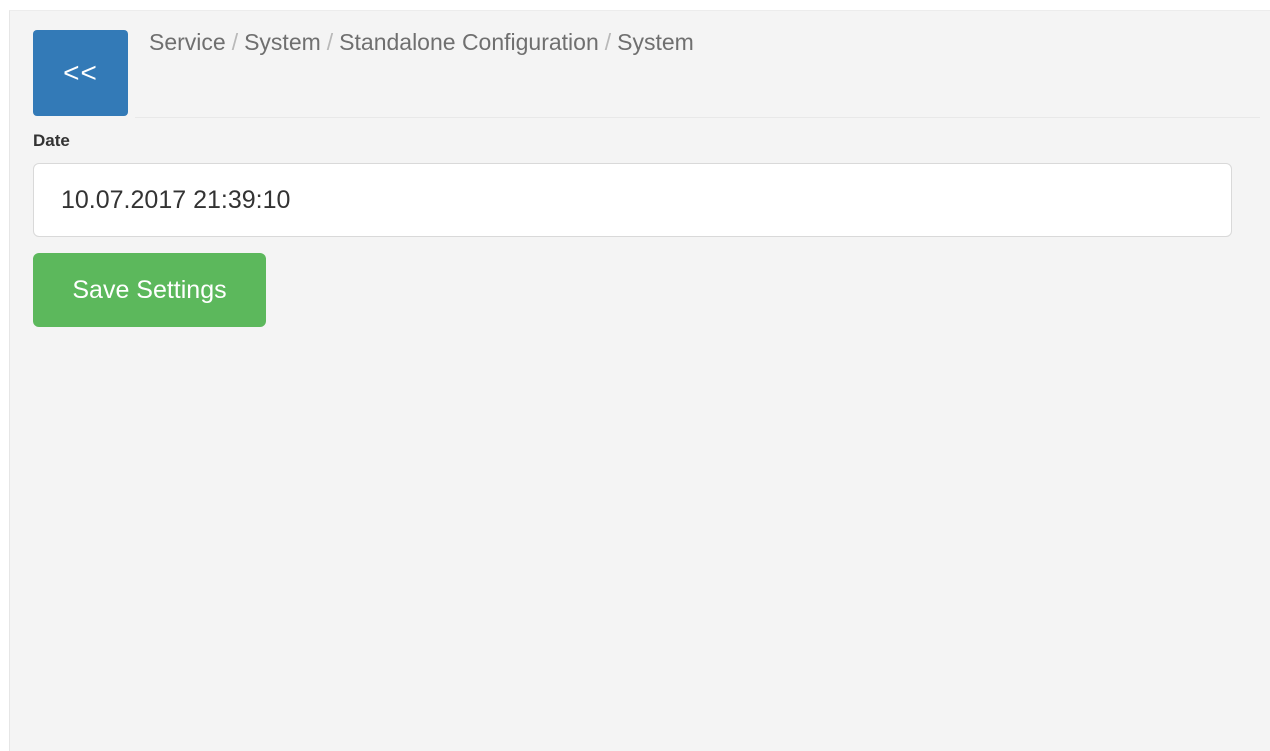 The image size is (1270, 751). I want to click on date-label: Date, so click(51, 140).